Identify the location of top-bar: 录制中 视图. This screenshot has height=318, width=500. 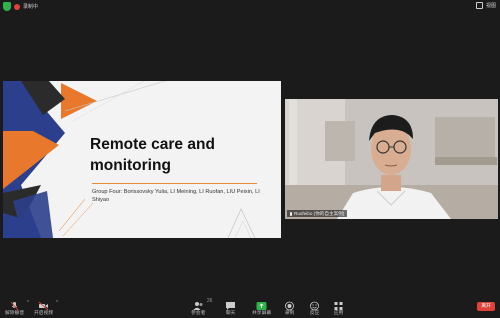
(250, 7).